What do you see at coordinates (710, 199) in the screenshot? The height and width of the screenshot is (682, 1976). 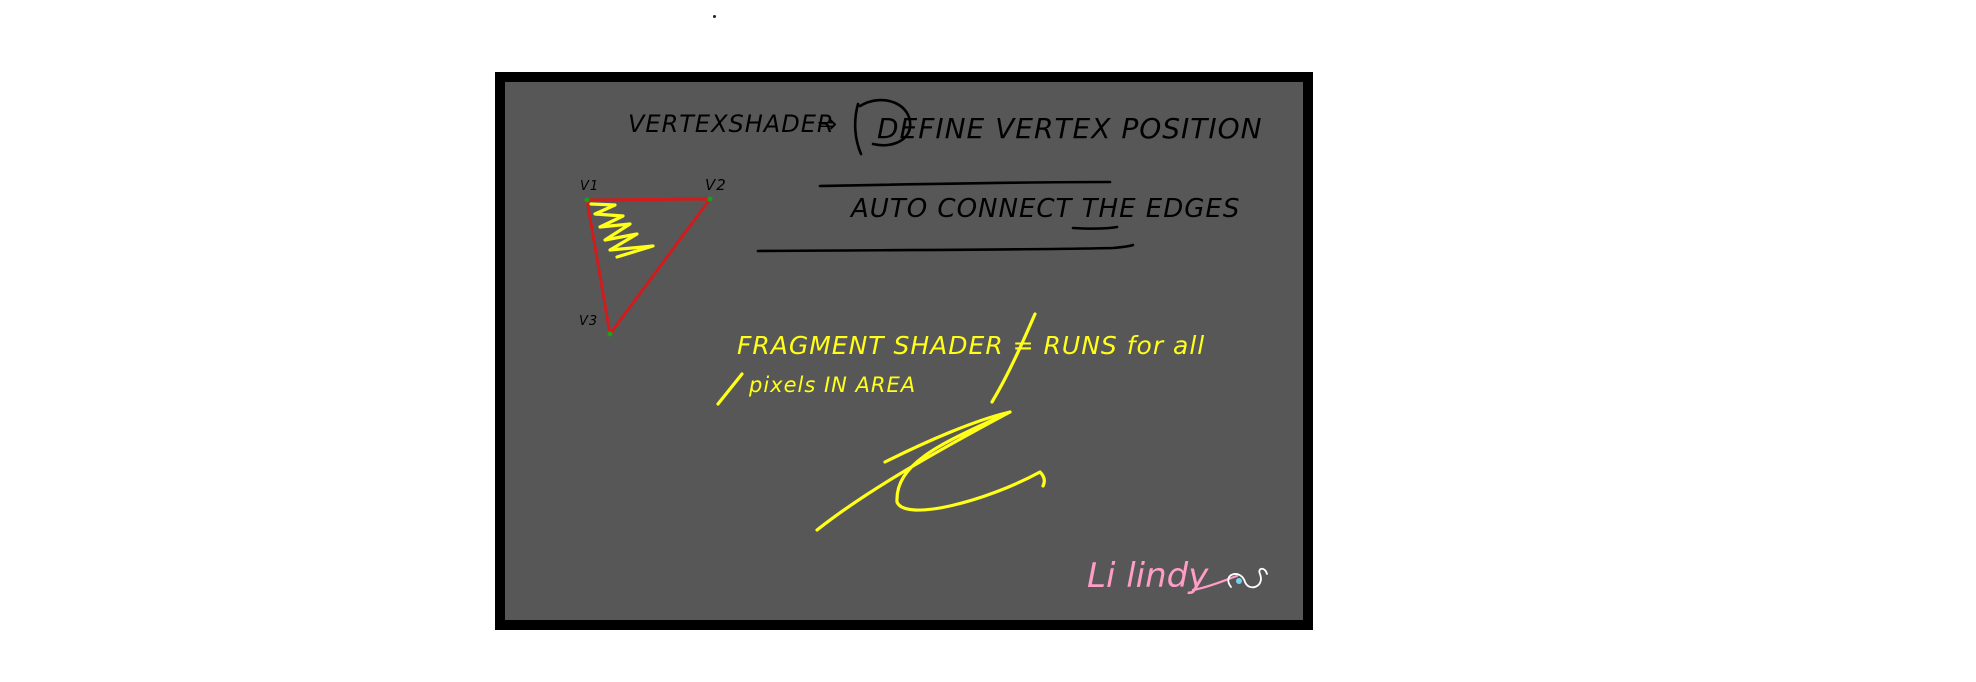 I see `vertex-v2-dot` at bounding box center [710, 199].